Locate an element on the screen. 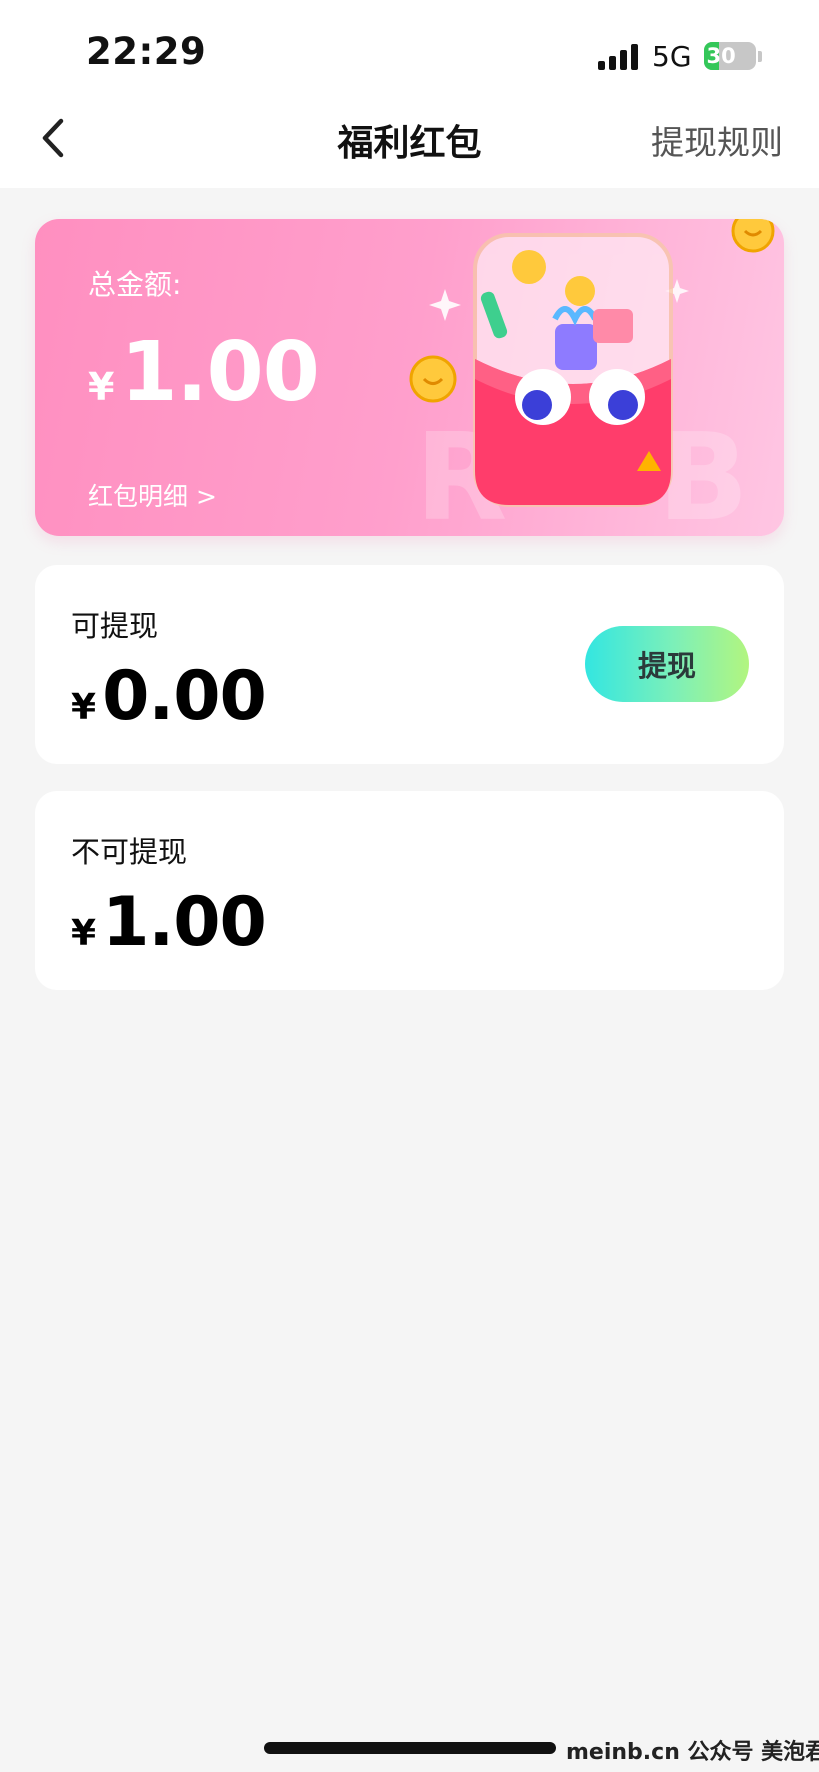  non-withdrawable-label: 不可提现 is located at coordinates (129, 852).